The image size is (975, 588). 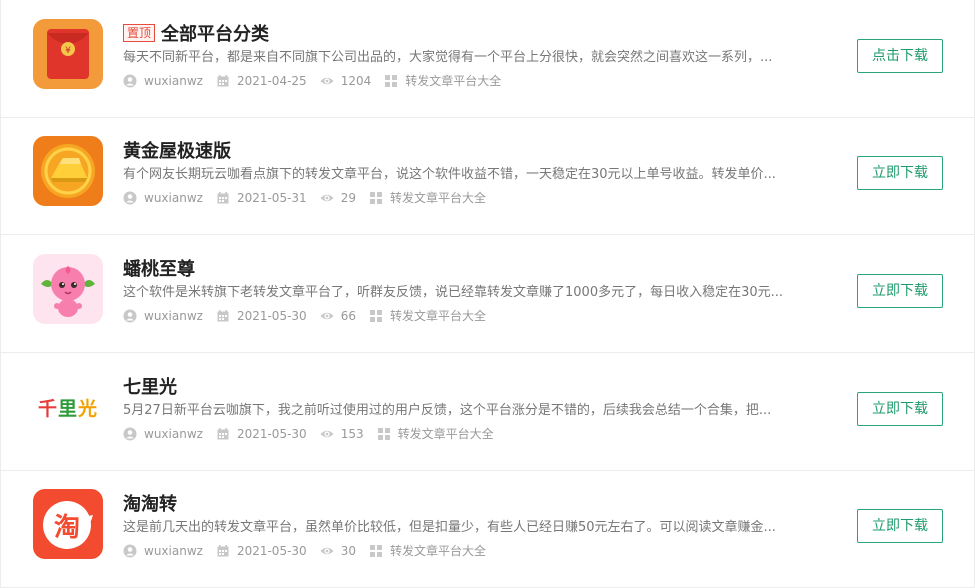 I want to click on item-title: 淘淘转, so click(x=150, y=503).